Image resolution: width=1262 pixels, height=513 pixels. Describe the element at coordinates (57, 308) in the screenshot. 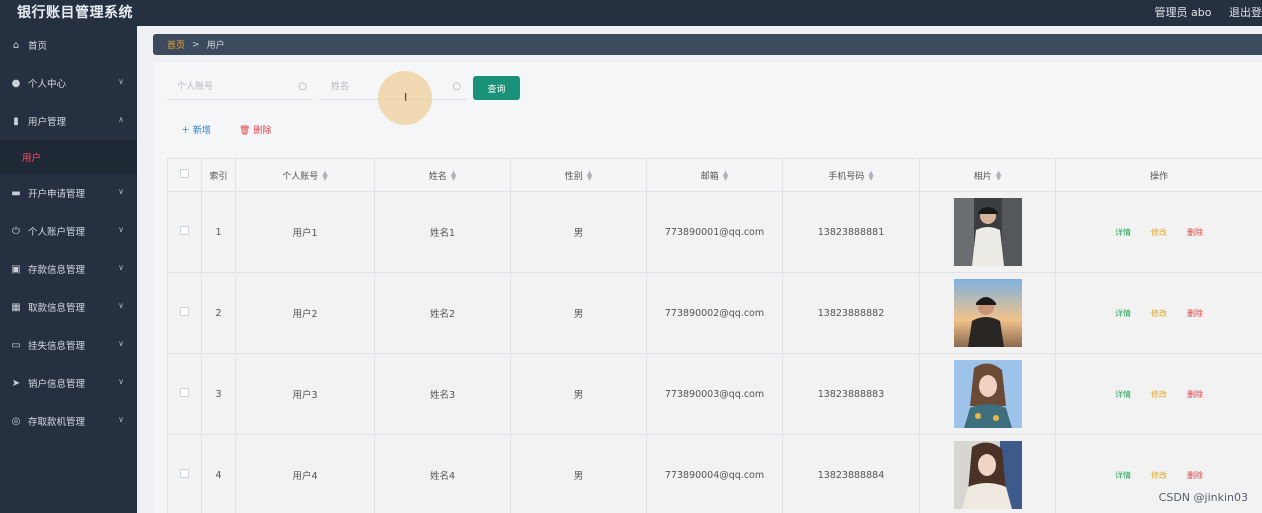

I see `sidebar-item-label: 取款信息管理` at that location.